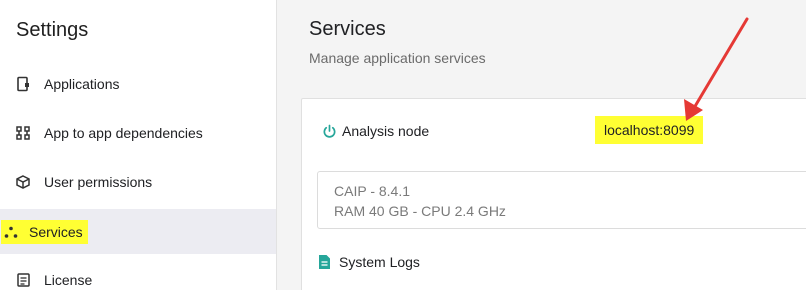 Image resolution: width=806 pixels, height=290 pixels. I want to click on sidebar-title: Settings, so click(52, 30).